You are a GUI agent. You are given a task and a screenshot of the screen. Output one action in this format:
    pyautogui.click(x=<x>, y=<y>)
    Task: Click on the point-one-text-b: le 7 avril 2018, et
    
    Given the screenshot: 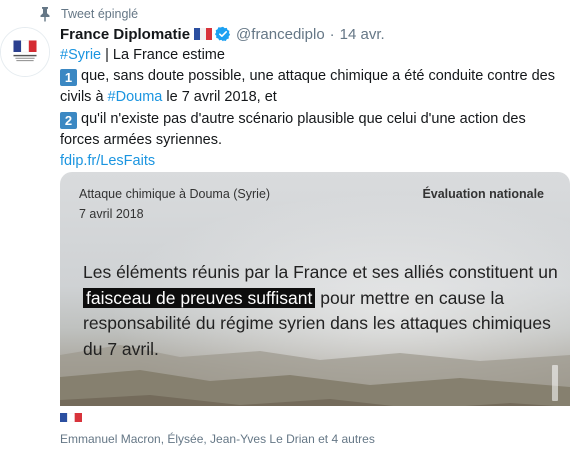 What is the action you would take?
    pyautogui.click(x=219, y=97)
    